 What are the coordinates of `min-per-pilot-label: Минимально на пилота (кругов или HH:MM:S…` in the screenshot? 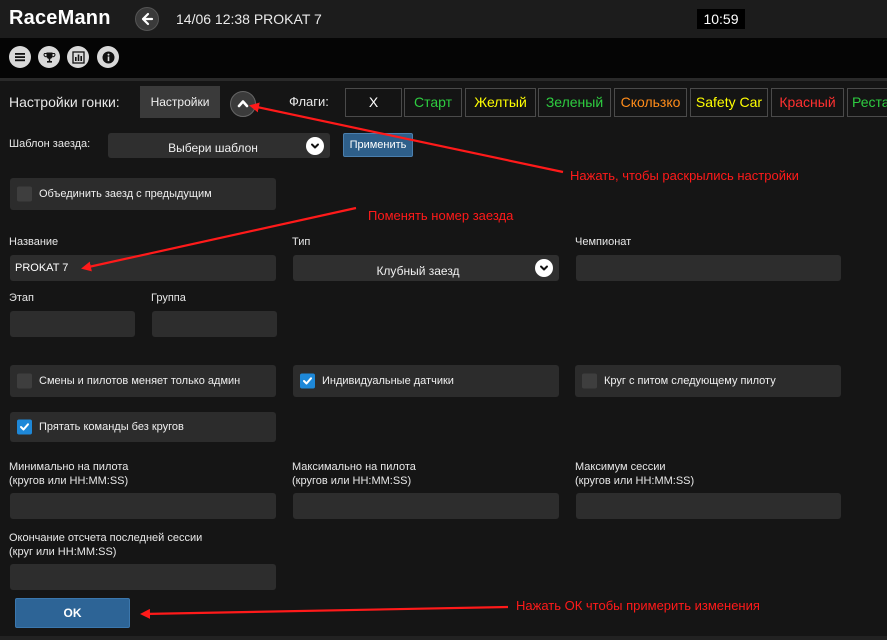 It's located at (68, 474).